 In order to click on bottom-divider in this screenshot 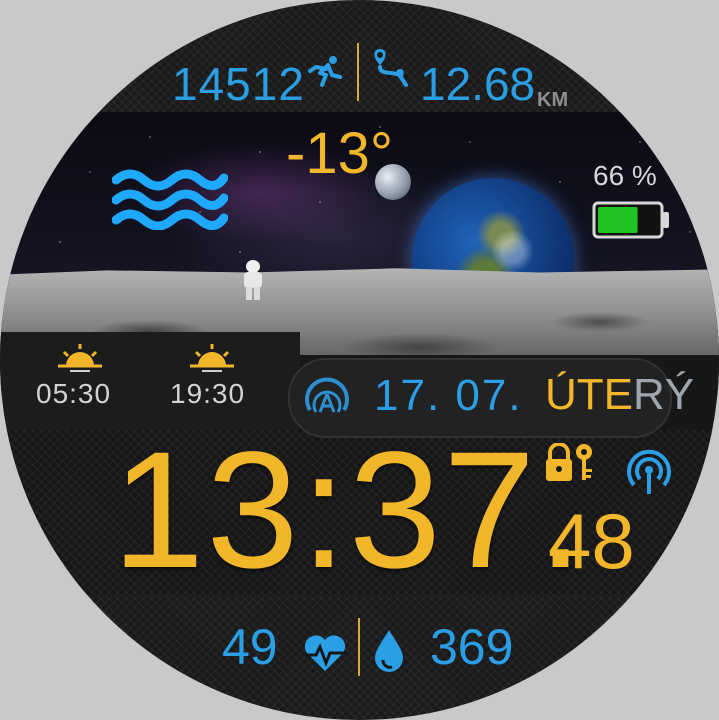, I will do `click(359, 647)`.